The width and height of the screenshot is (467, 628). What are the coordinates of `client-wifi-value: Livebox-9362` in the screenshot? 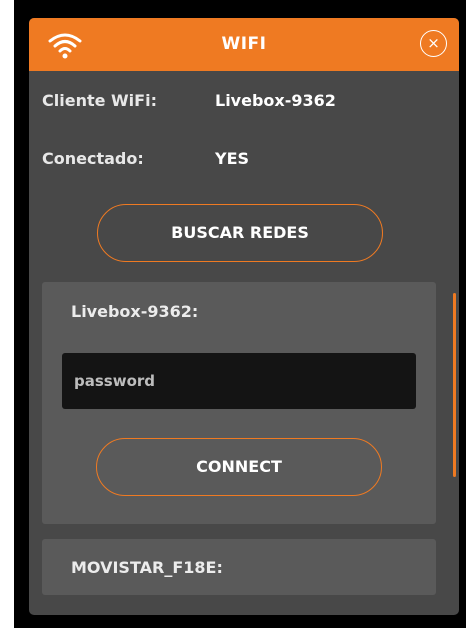 It's located at (275, 100).